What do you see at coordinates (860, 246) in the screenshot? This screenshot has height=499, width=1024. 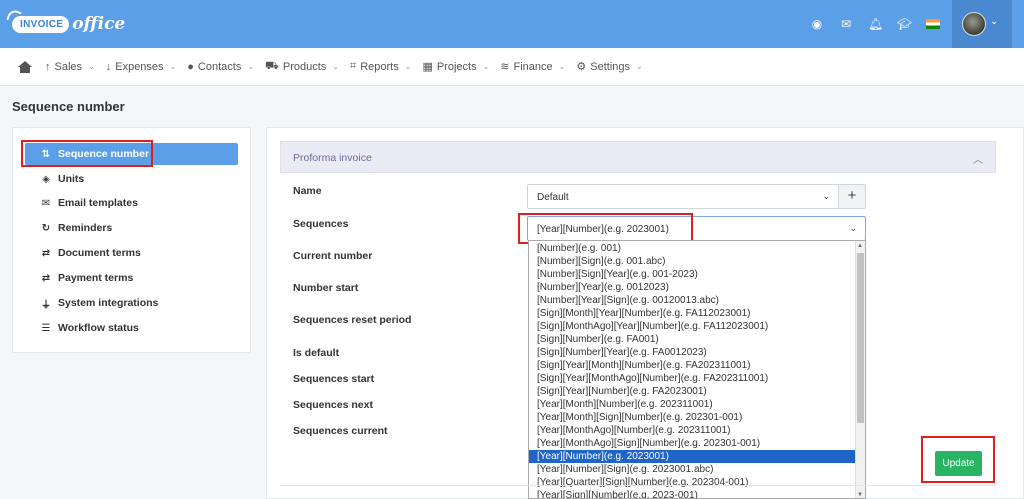 I see `scroll-up-icon: ▲` at bounding box center [860, 246].